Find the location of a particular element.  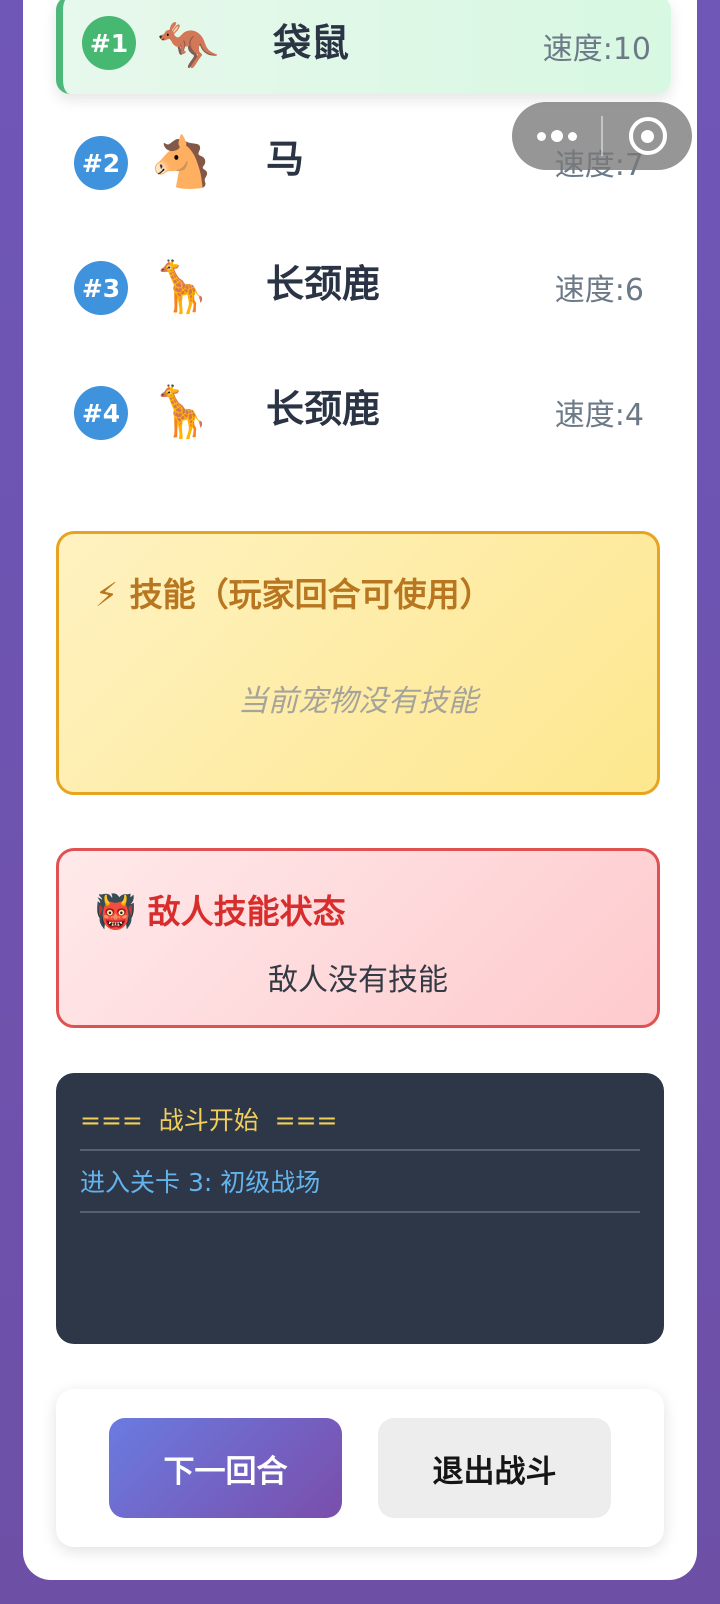

pet-name: 马 is located at coordinates (285, 159).